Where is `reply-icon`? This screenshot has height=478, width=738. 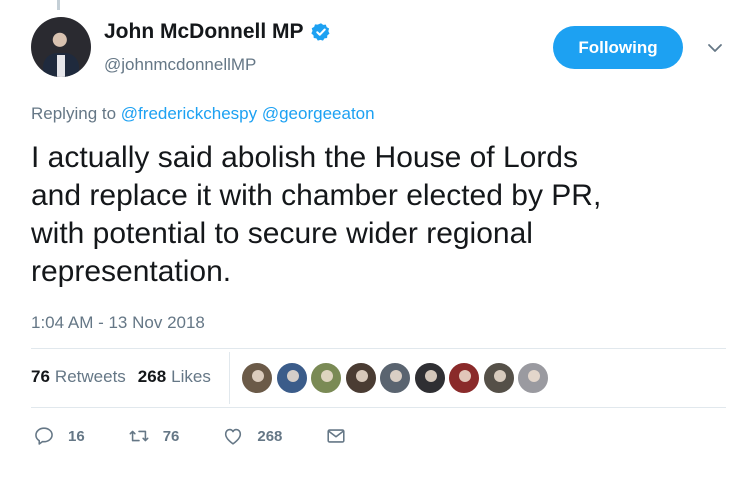 reply-icon is located at coordinates (44, 436).